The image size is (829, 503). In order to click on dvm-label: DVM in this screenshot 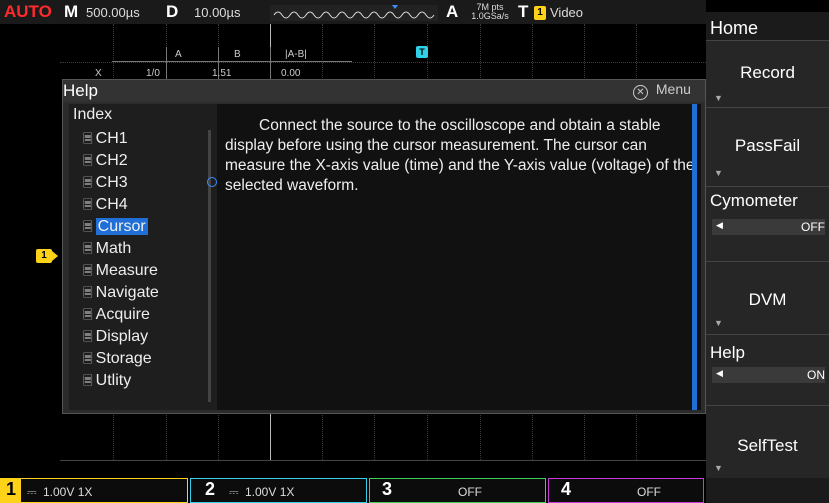, I will do `click(767, 299)`.